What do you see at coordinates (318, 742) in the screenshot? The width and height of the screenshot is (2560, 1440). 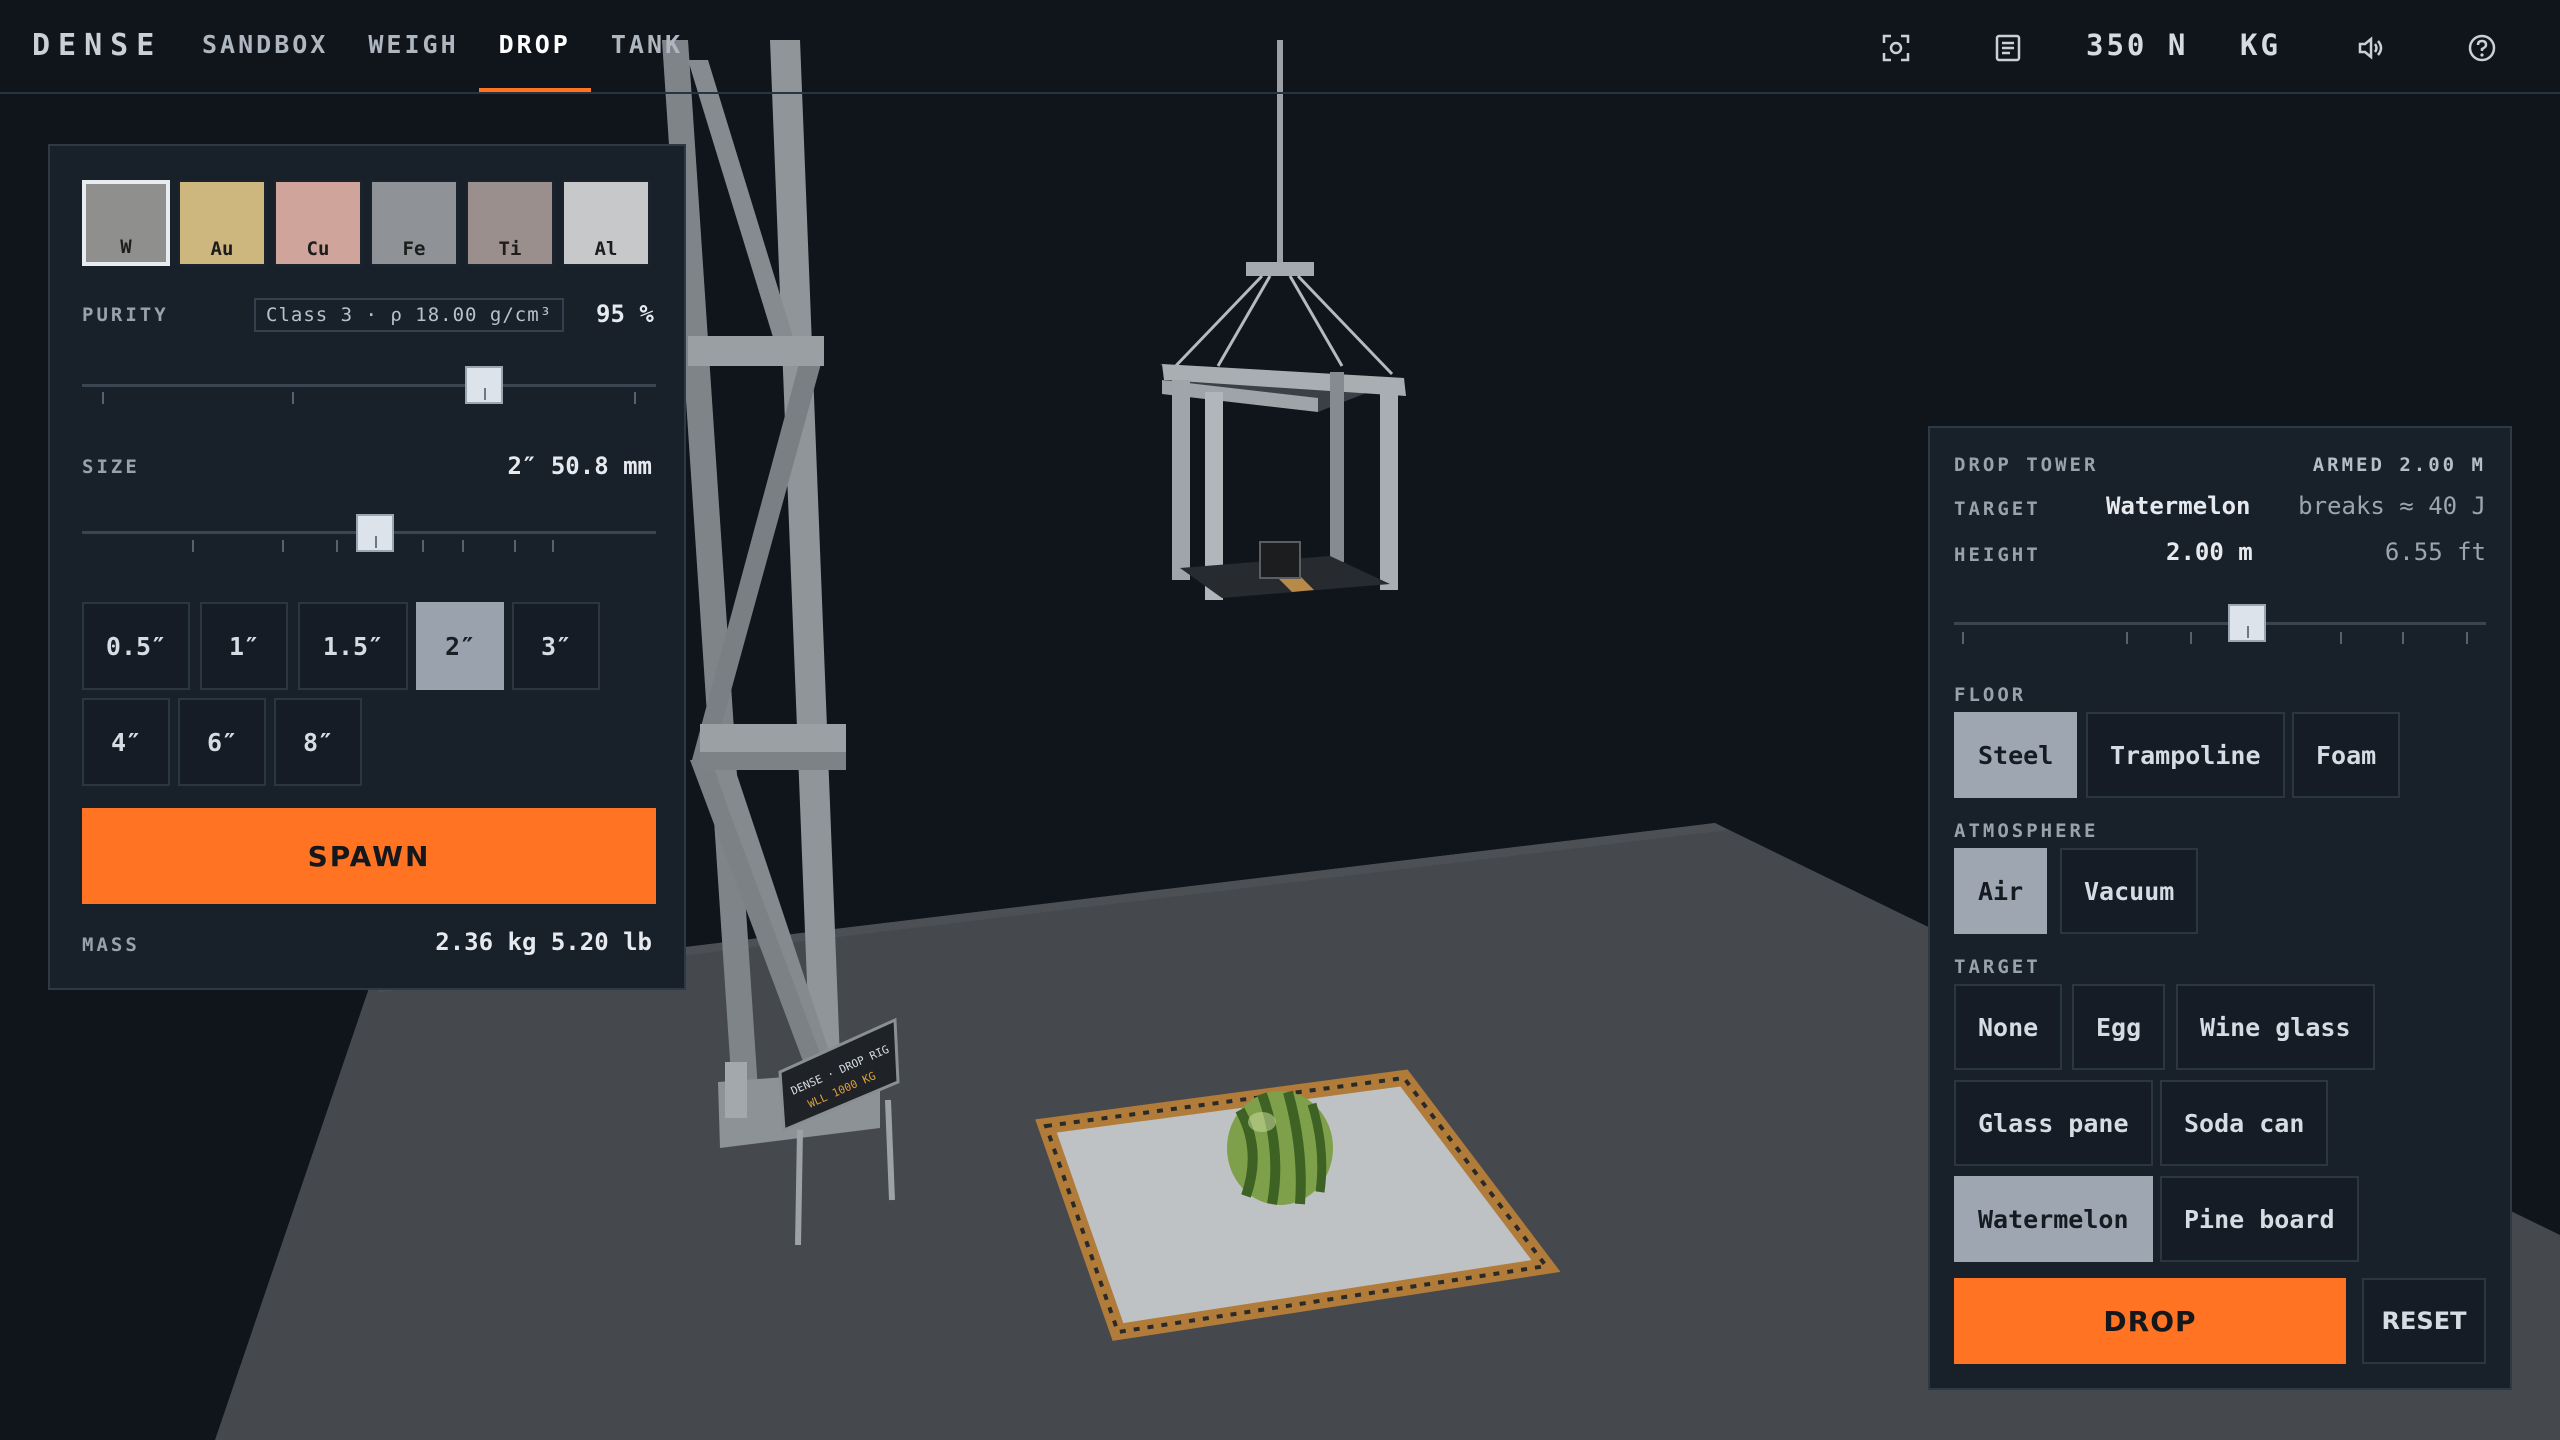 I see `size-option-8: 8″` at bounding box center [318, 742].